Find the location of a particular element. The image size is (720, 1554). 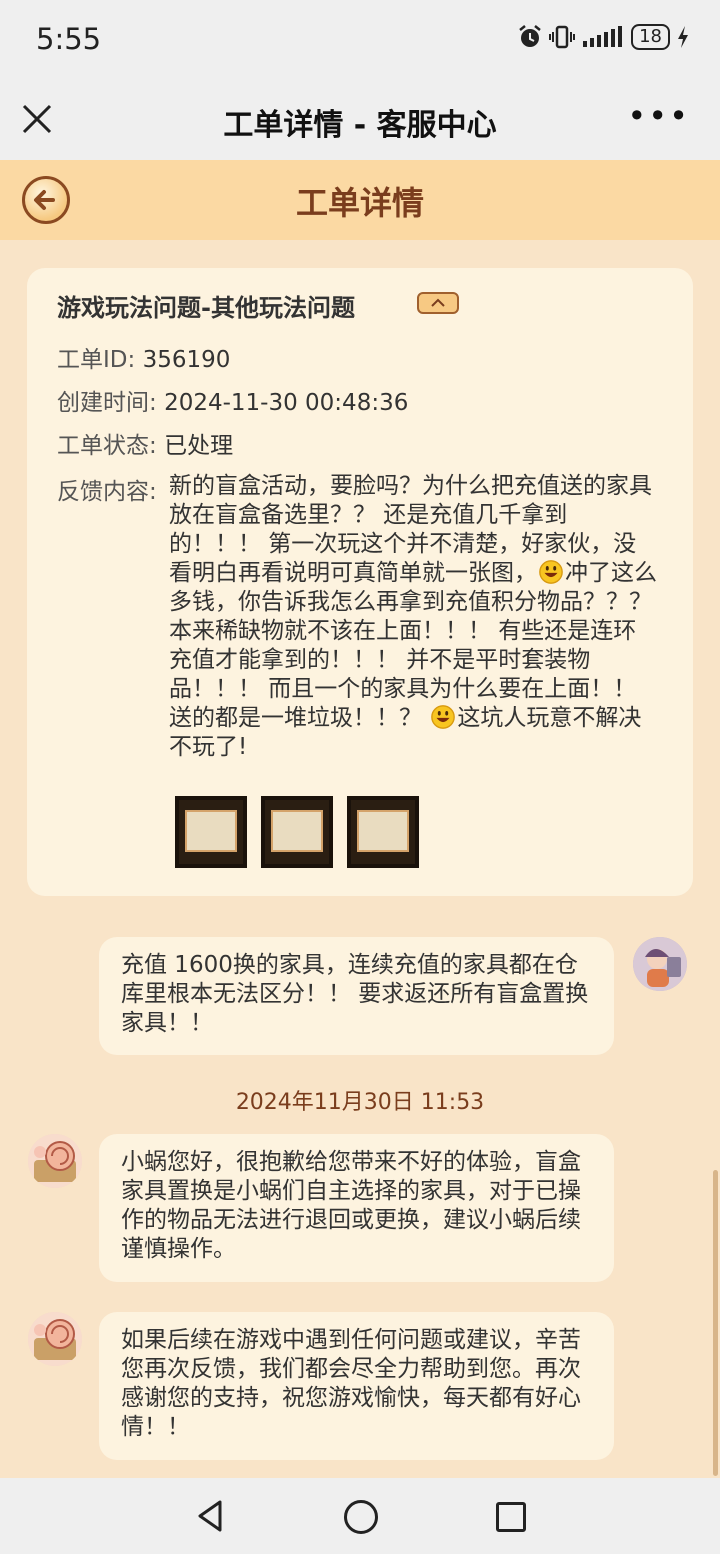

created-time-row: 创建时间: 2024-11-30 00:48:36 is located at coordinates (232, 400).